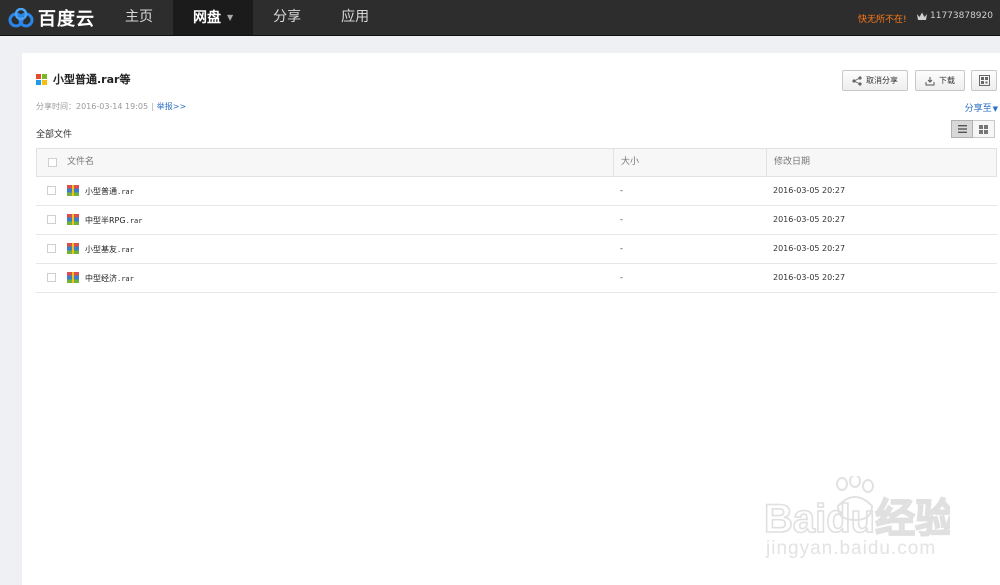 The height and width of the screenshot is (585, 1000). I want to click on share-header: 小型普通.rar等, so click(83, 79).